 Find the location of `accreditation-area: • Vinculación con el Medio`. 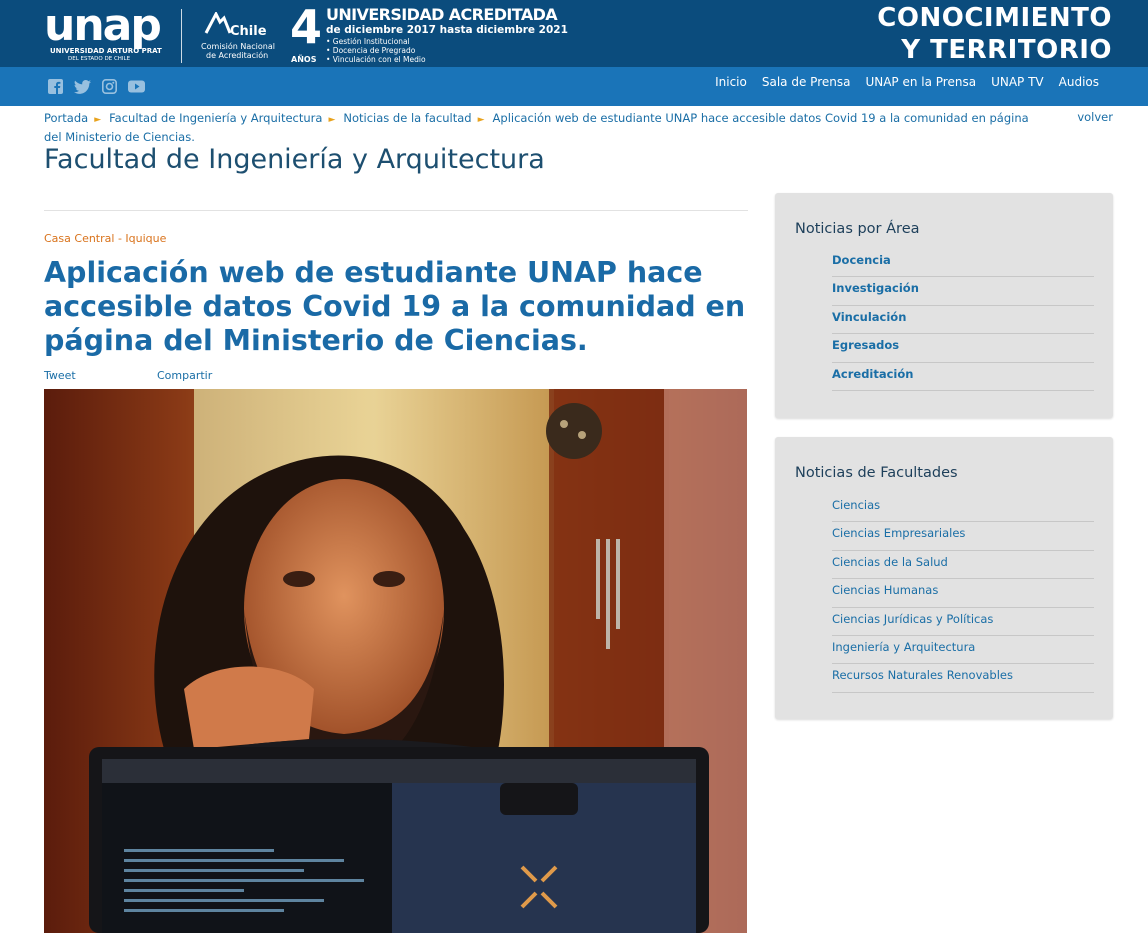

accreditation-area: • Vinculación con el Medio is located at coordinates (376, 59).